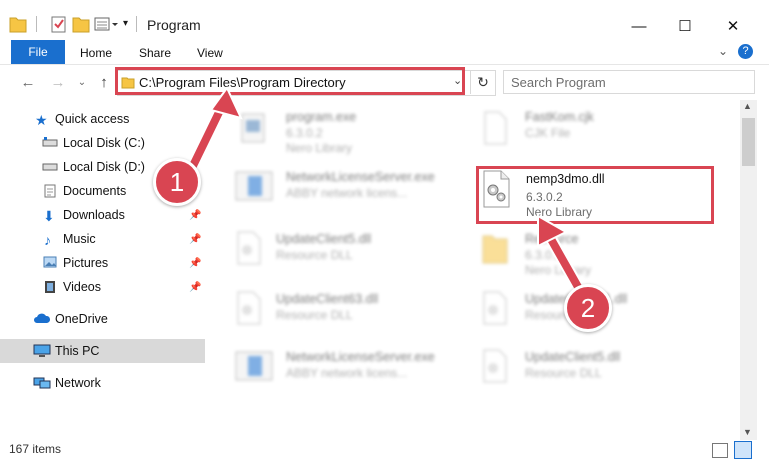 Image resolution: width=769 pixels, height=473 pixels. What do you see at coordinates (743, 450) in the screenshot?
I see `large-icons-view-icon` at bounding box center [743, 450].